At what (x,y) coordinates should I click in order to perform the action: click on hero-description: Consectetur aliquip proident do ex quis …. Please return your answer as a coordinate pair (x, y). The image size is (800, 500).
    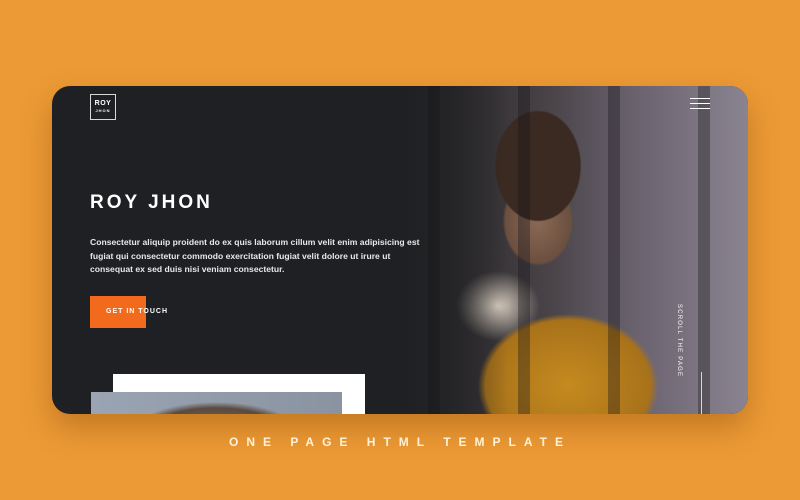
    Looking at the image, I should click on (255, 255).